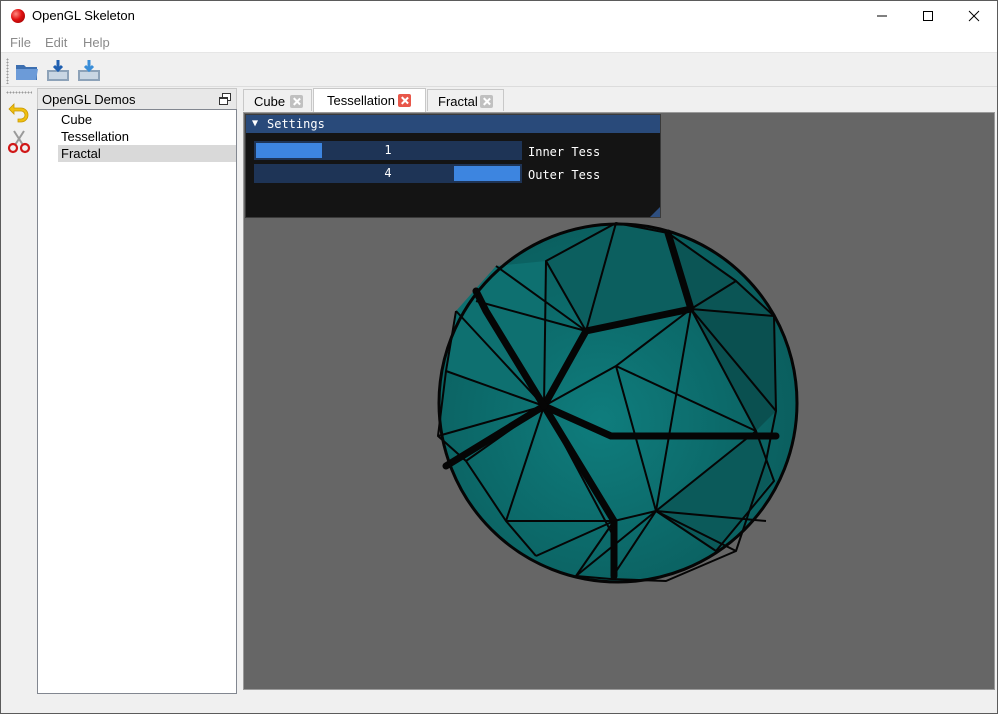 This screenshot has width=998, height=714. What do you see at coordinates (56, 42) in the screenshot?
I see `menu-edit: Edit` at bounding box center [56, 42].